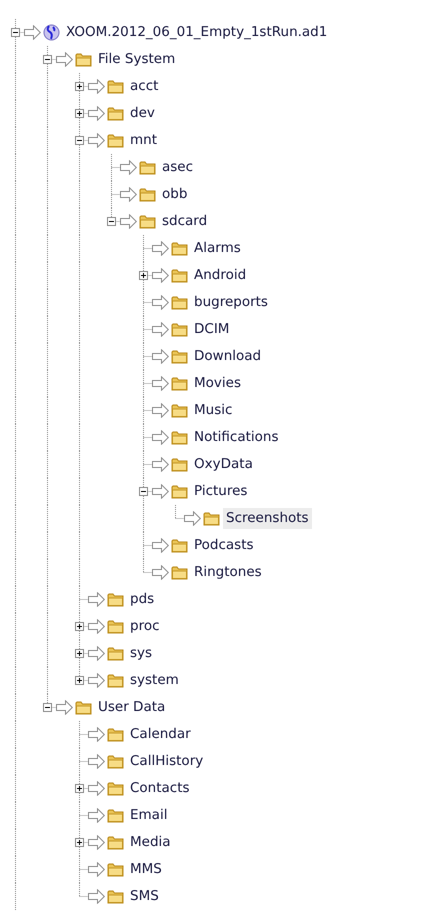 This screenshot has height=913, width=425. What do you see at coordinates (231, 302) in the screenshot?
I see `tree-item: bugreports` at bounding box center [231, 302].